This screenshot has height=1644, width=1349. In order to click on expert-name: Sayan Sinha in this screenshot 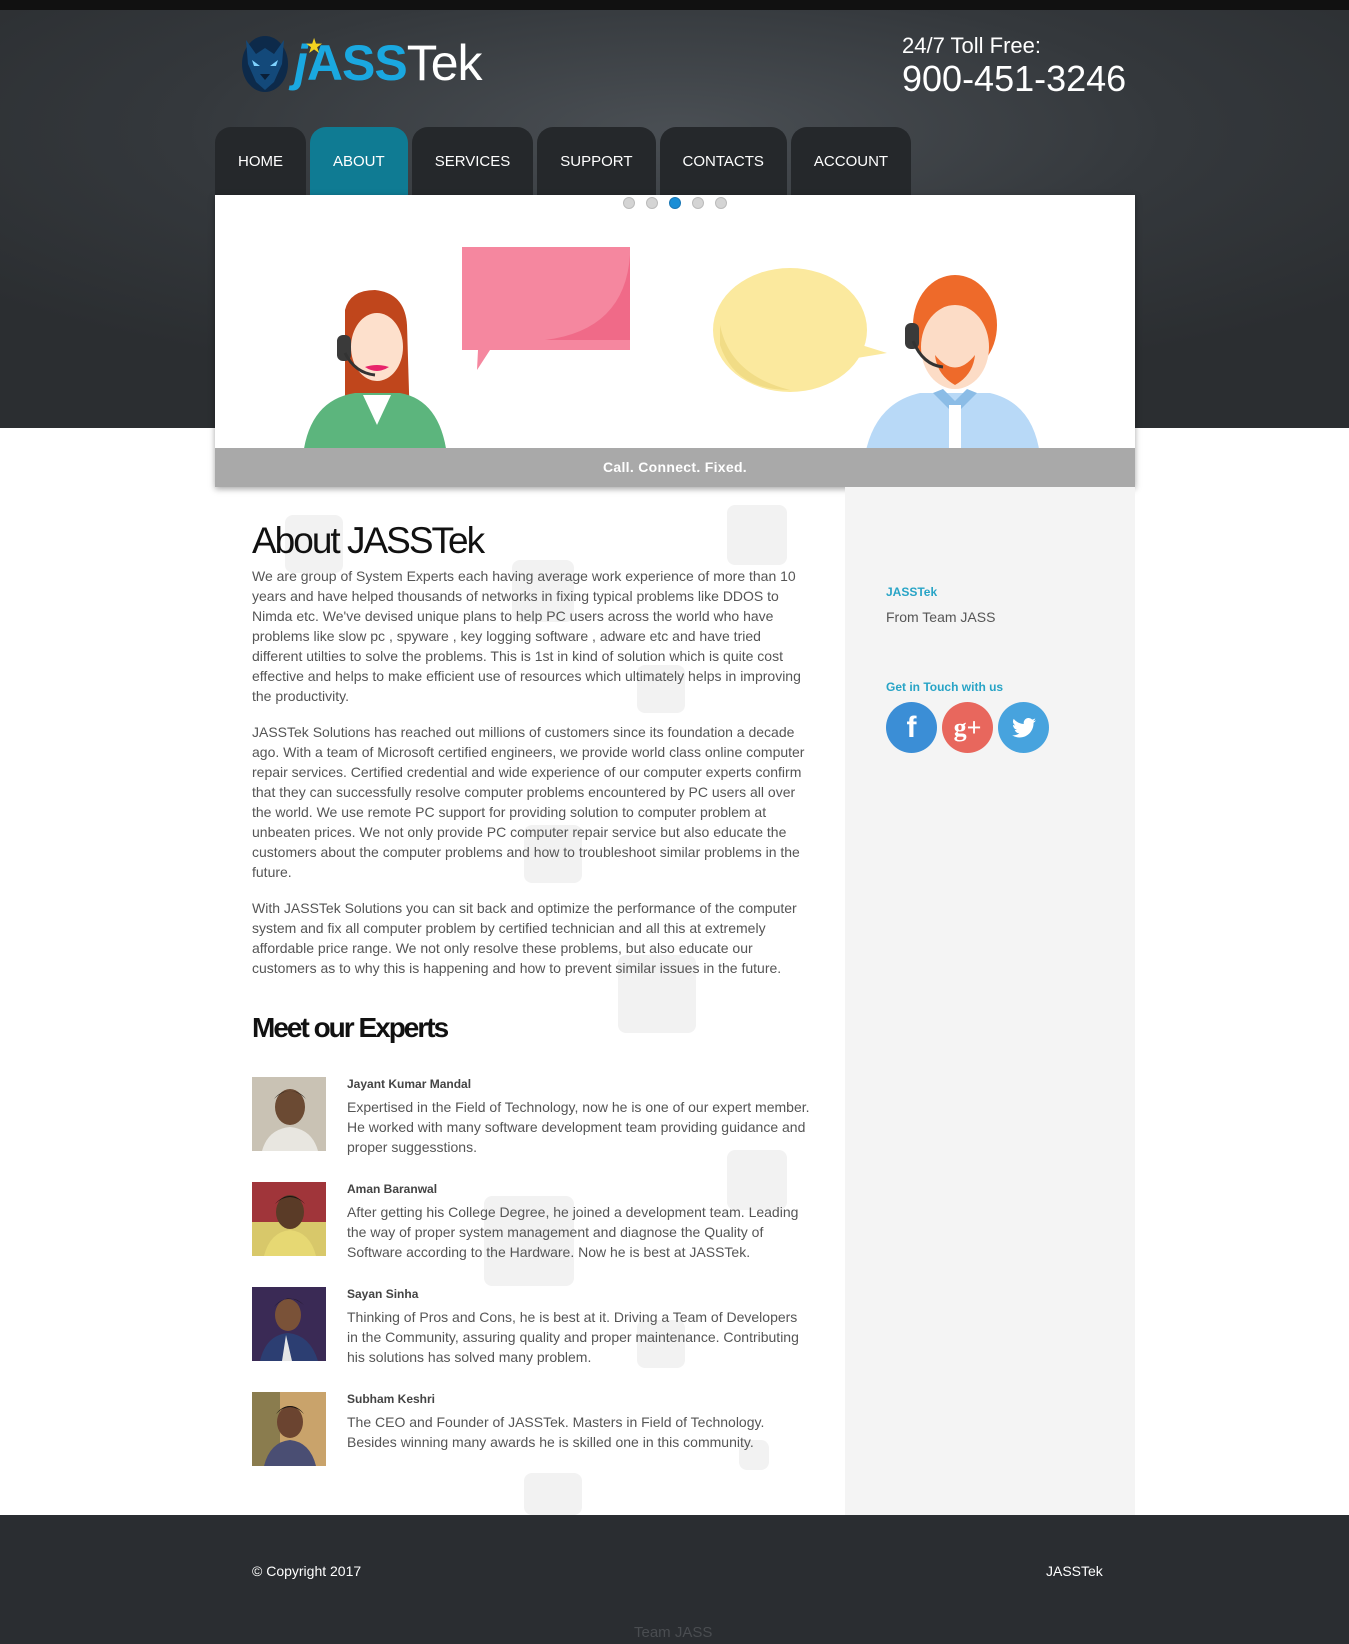, I will do `click(383, 1294)`.